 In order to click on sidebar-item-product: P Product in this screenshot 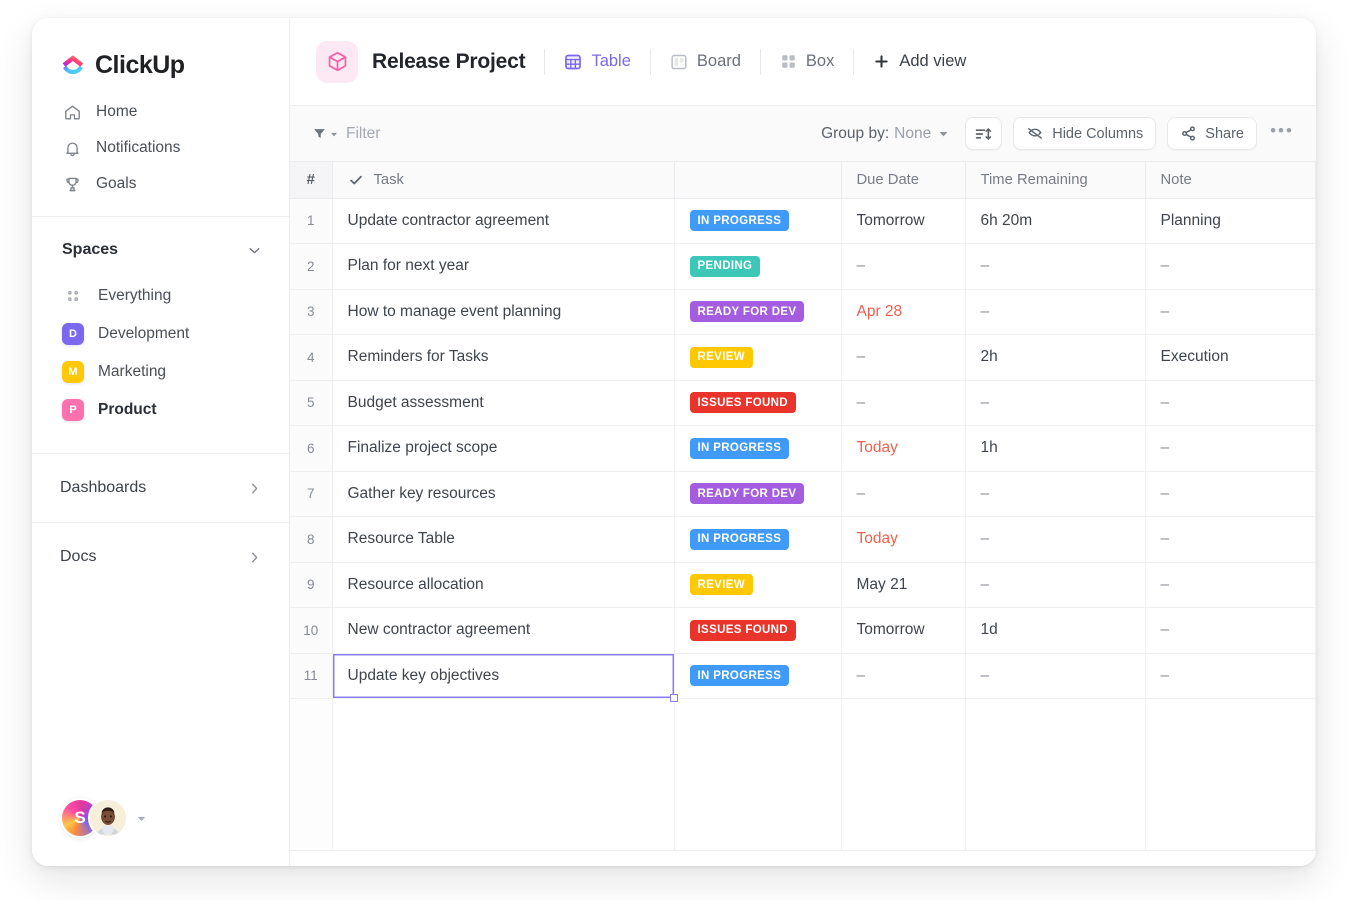, I will do `click(160, 410)`.